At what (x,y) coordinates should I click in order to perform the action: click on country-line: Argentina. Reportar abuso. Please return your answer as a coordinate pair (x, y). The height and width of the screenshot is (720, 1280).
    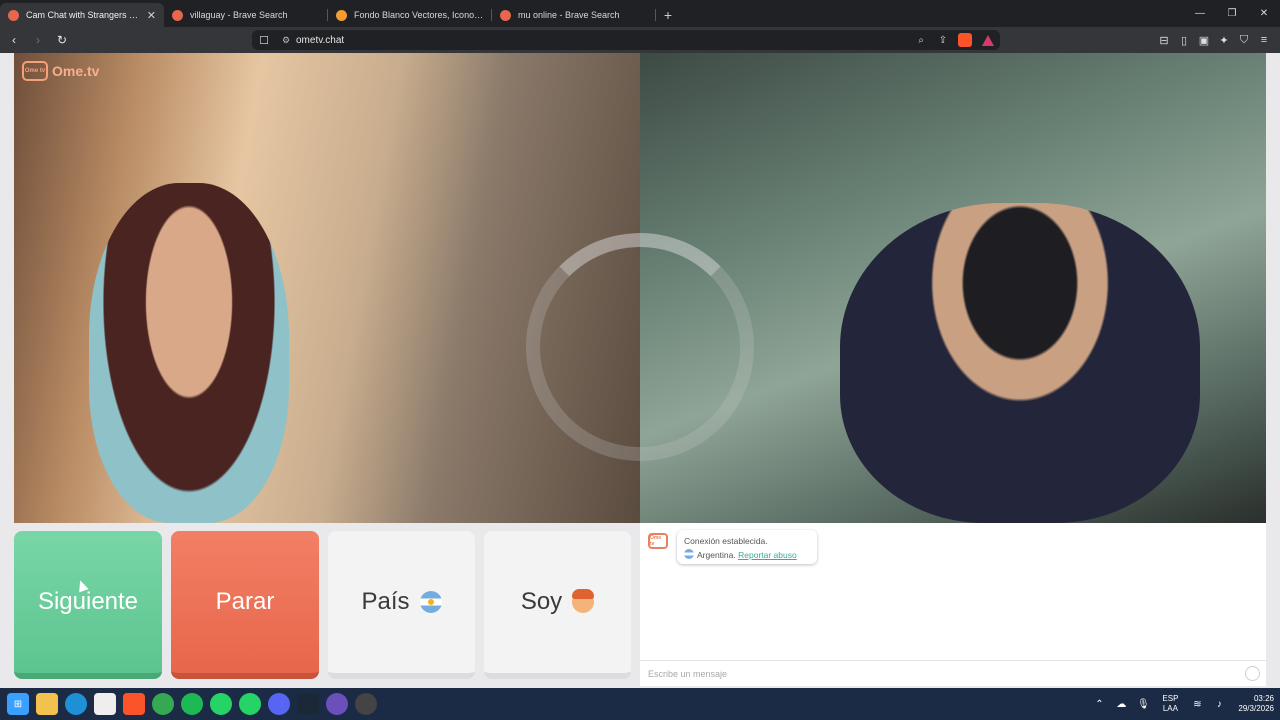
    Looking at the image, I should click on (747, 555).